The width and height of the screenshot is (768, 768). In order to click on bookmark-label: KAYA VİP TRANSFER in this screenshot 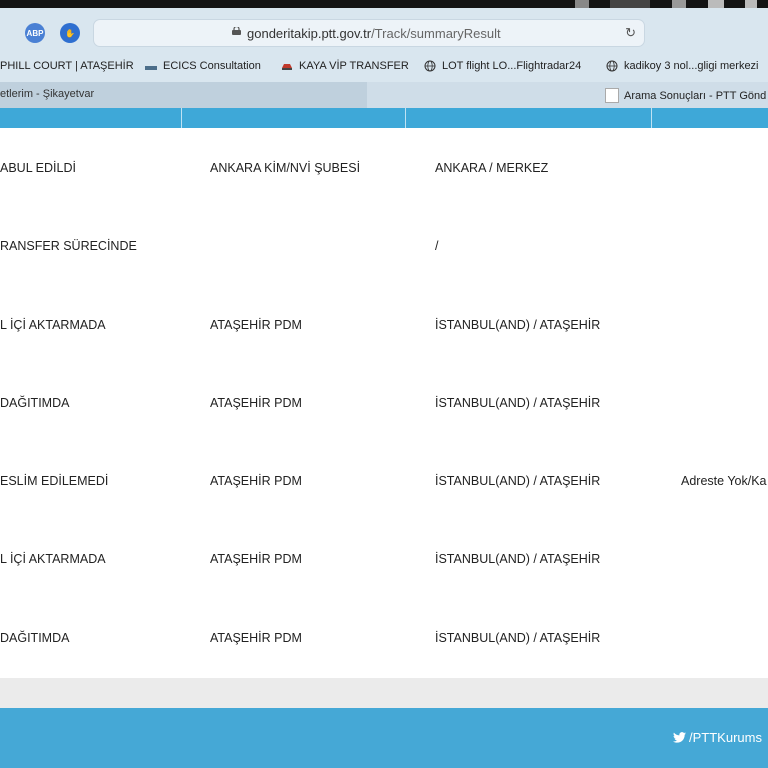, I will do `click(354, 66)`.